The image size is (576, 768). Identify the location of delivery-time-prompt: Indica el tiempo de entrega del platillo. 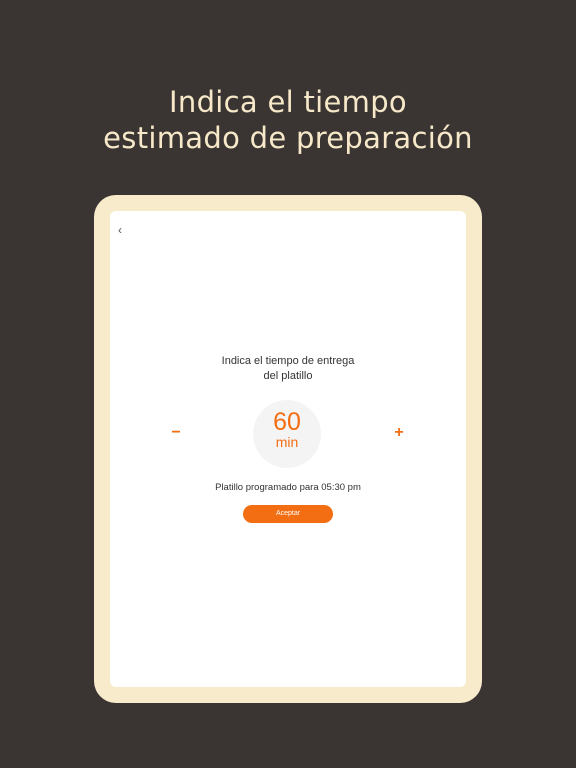
(288, 369).